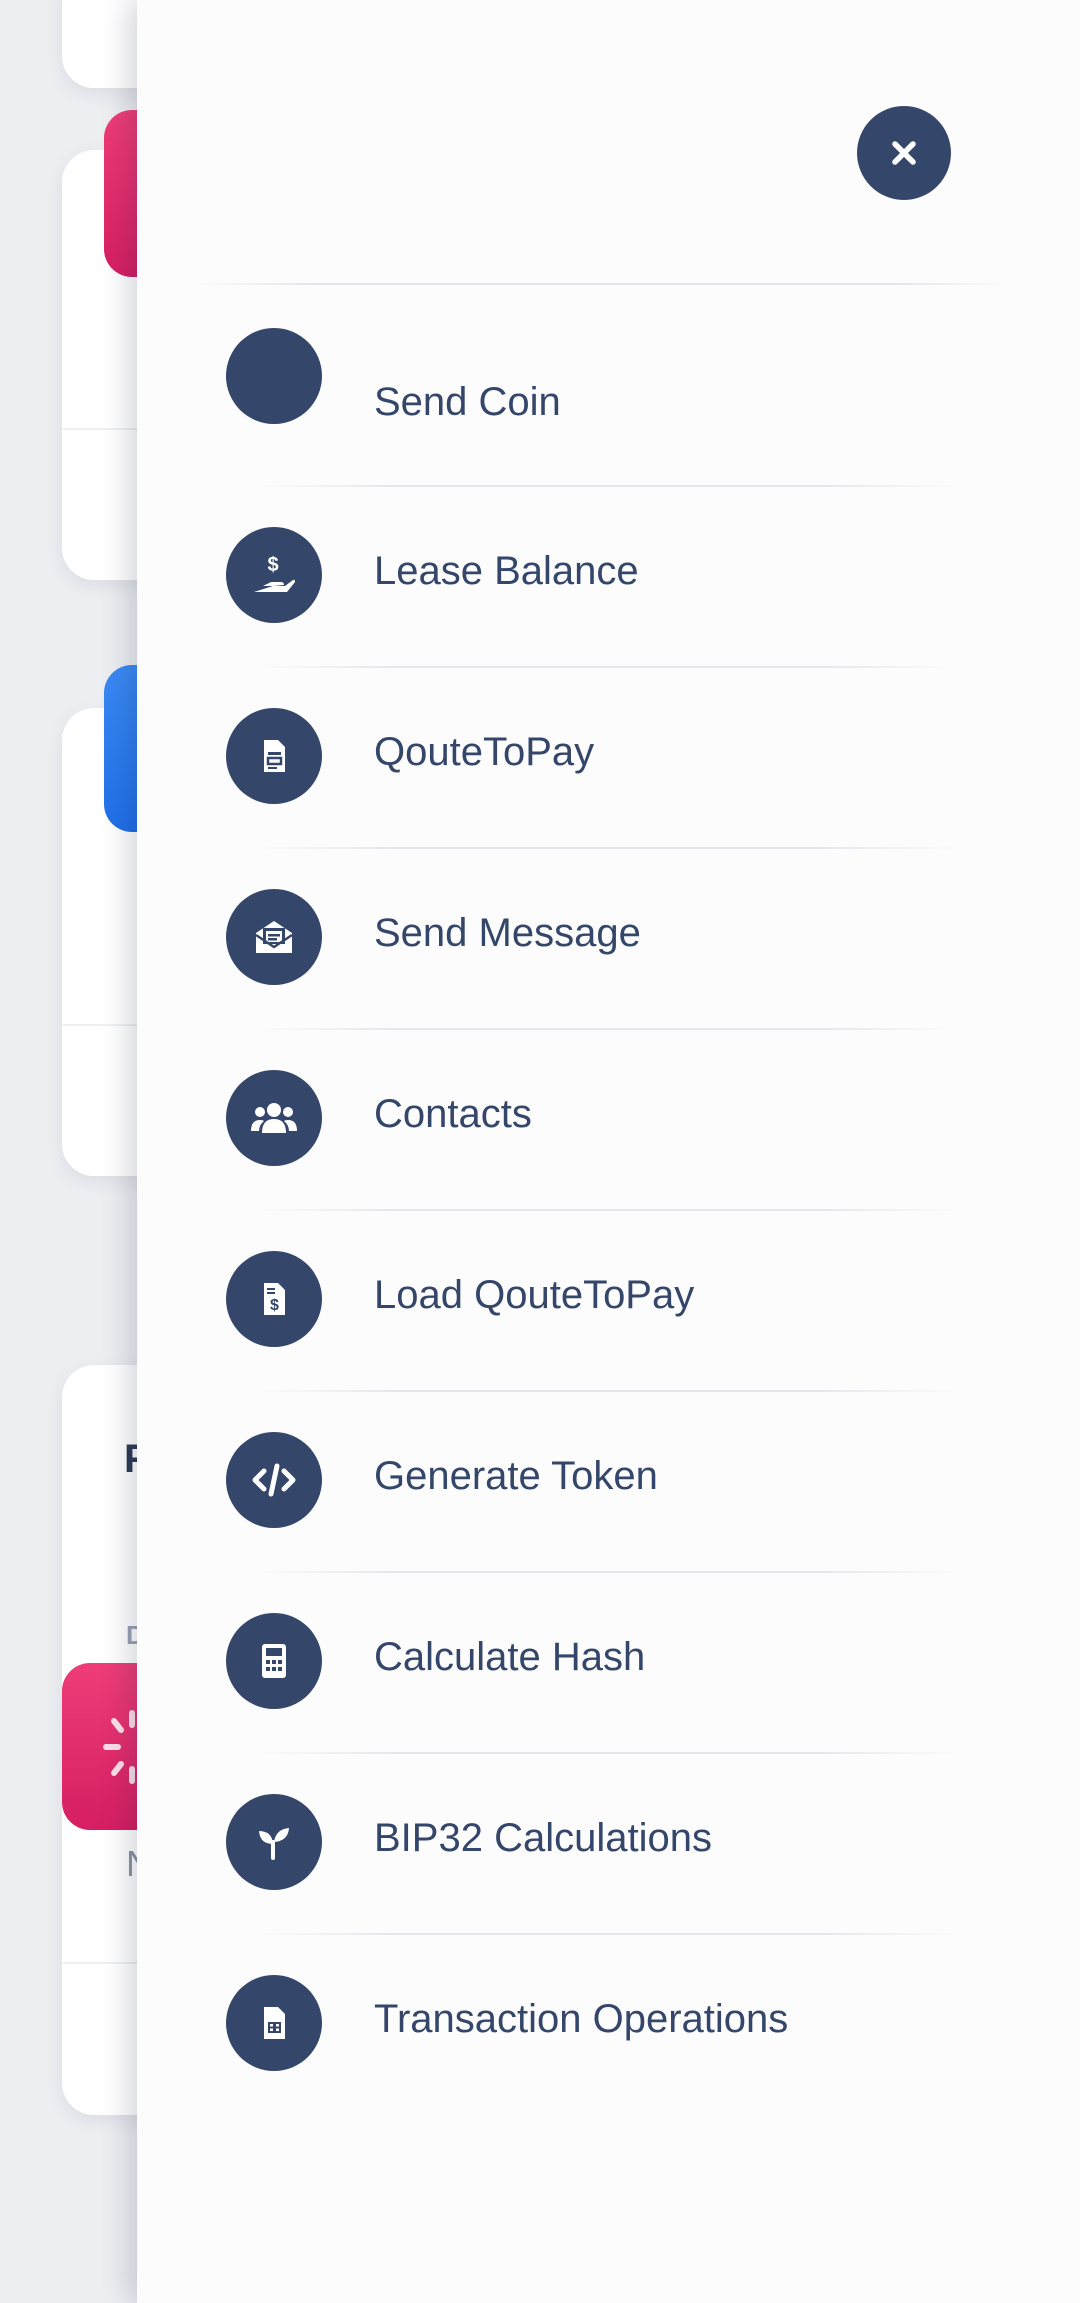  I want to click on menu-item-generate-token: Generate Token, so click(608, 1482).